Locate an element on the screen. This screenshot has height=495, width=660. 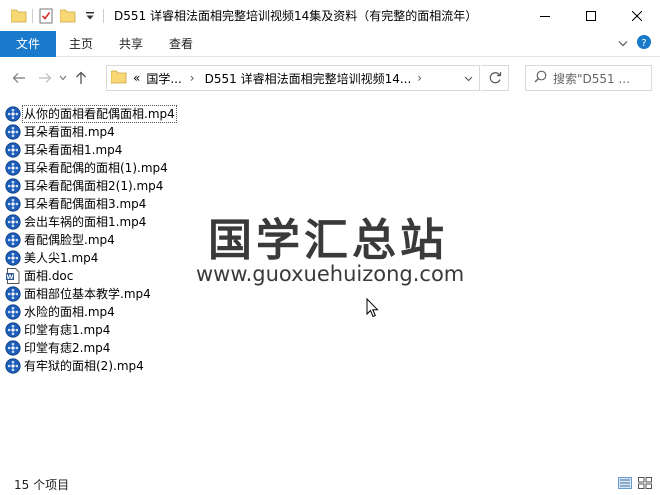
svg-text: W is located at coordinates (9, 277).